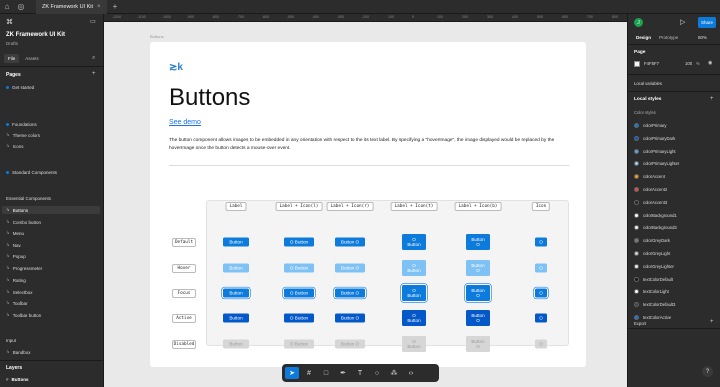 This screenshot has width=720, height=387. Describe the element at coordinates (638, 22) in the screenshot. I see `avatar: J` at that location.